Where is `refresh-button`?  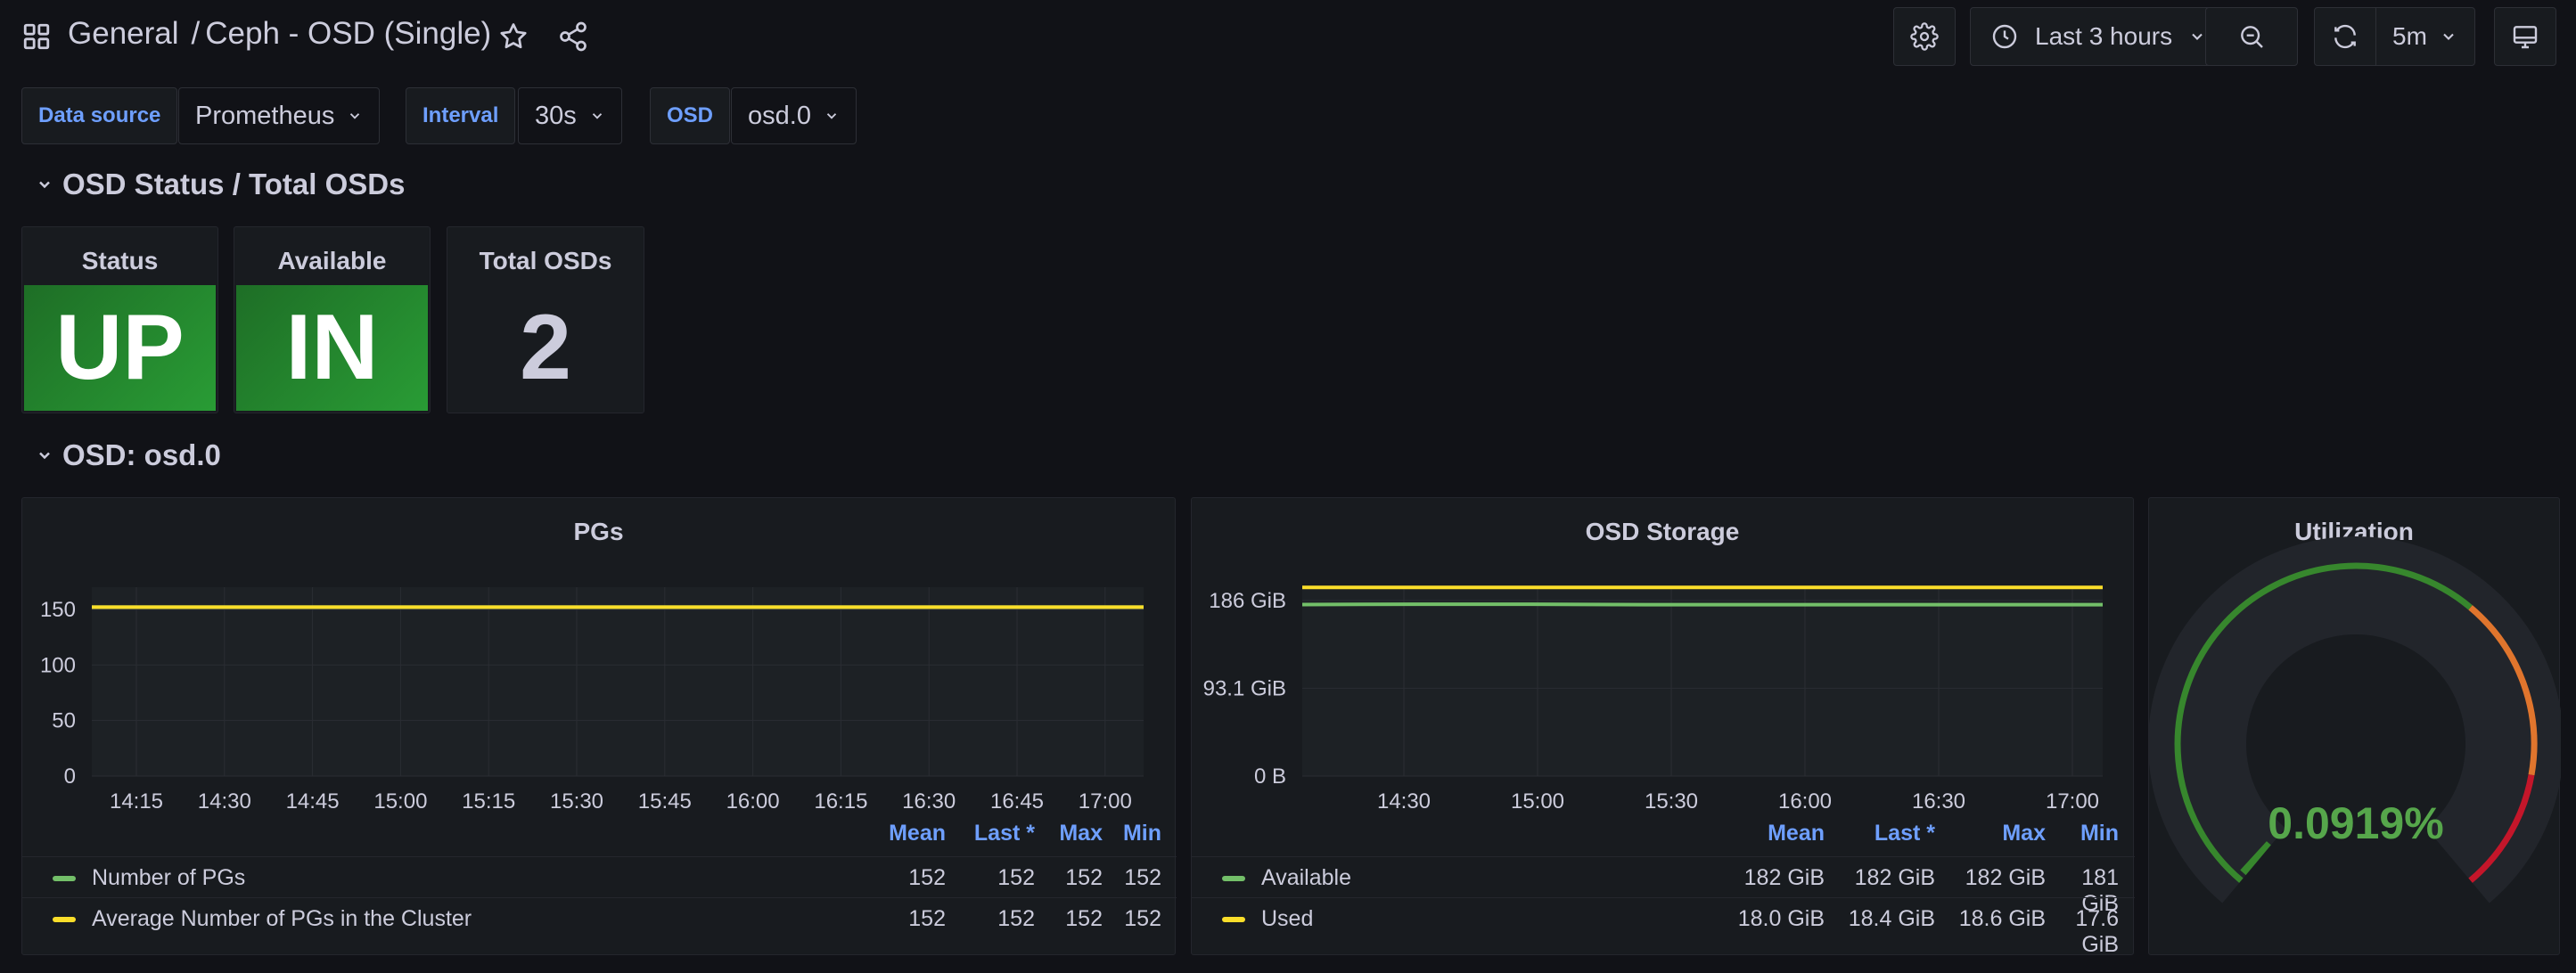
refresh-button is located at coordinates (2345, 36).